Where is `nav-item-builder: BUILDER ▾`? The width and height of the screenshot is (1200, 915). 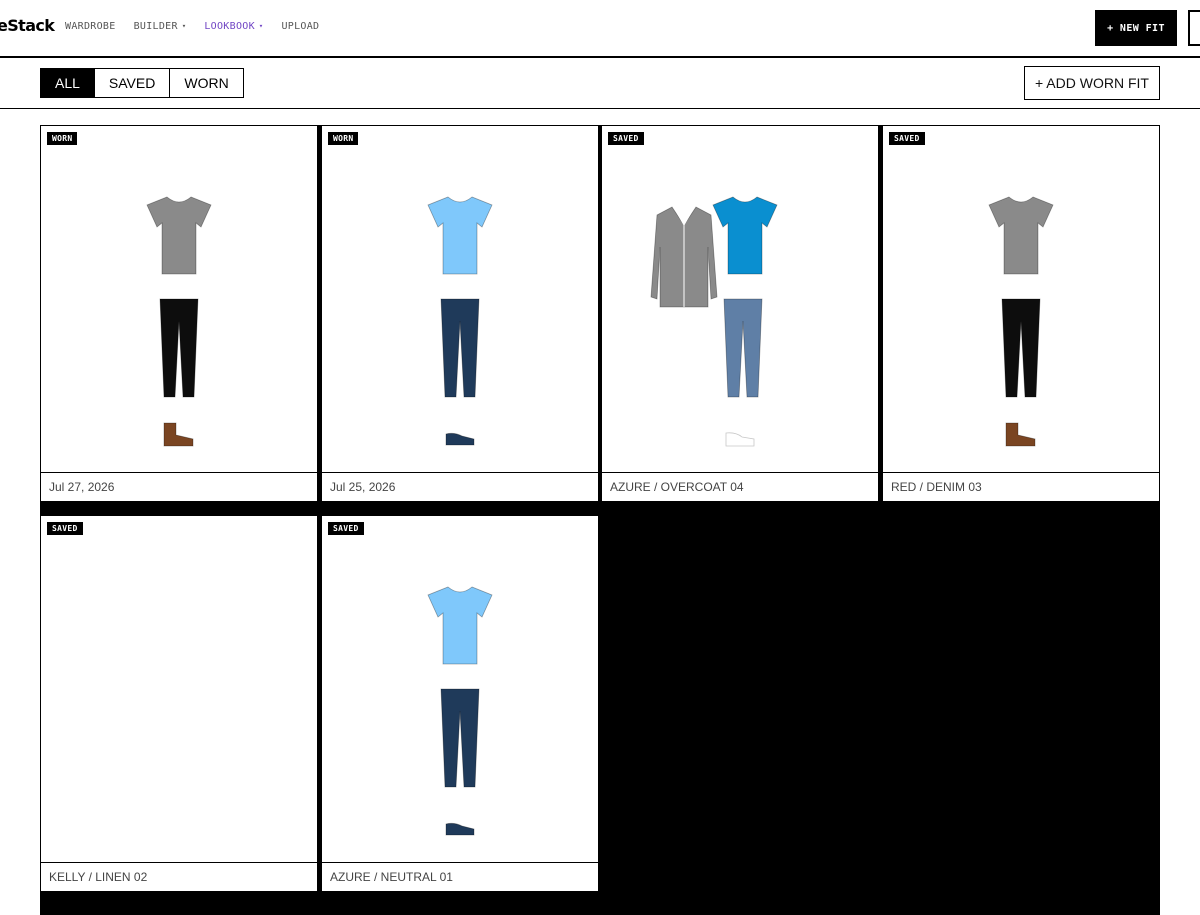
nav-item-builder: BUILDER ▾ is located at coordinates (160, 26).